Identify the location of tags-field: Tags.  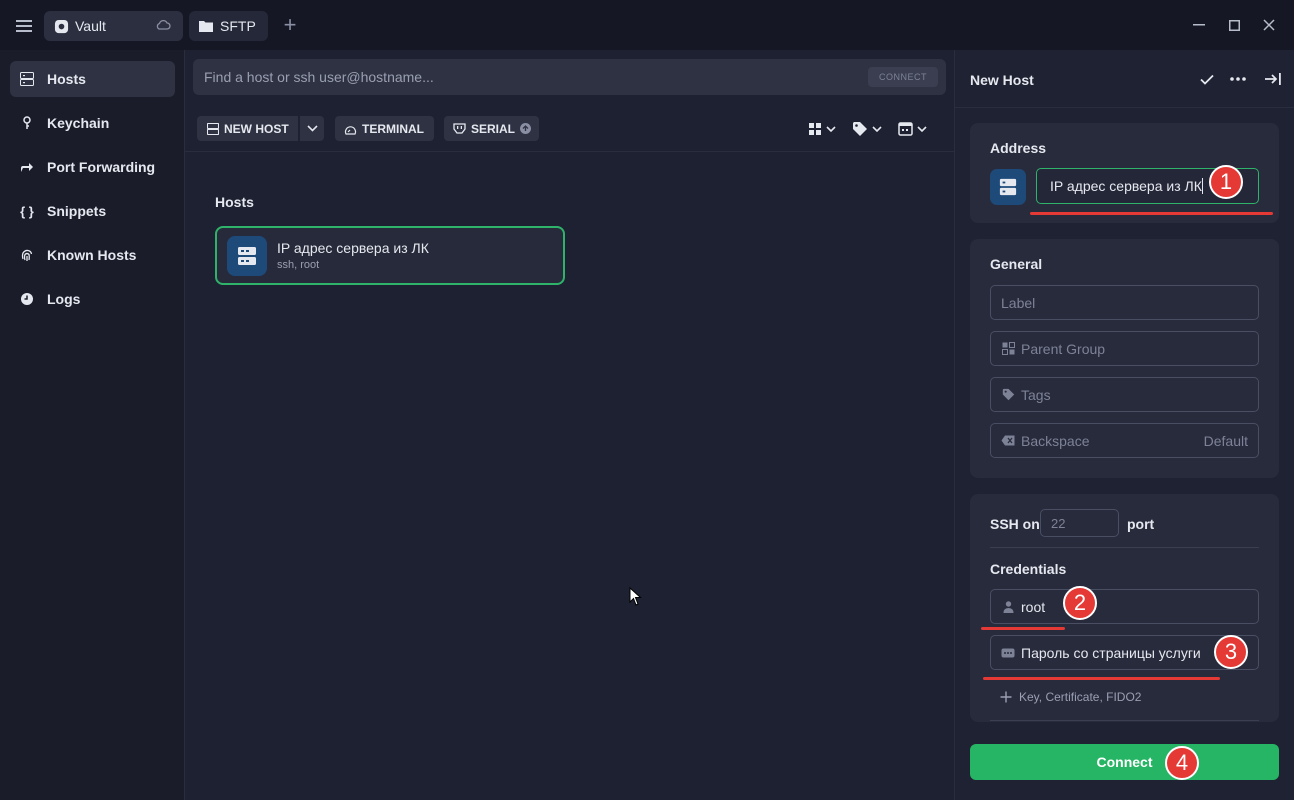
(1124, 394).